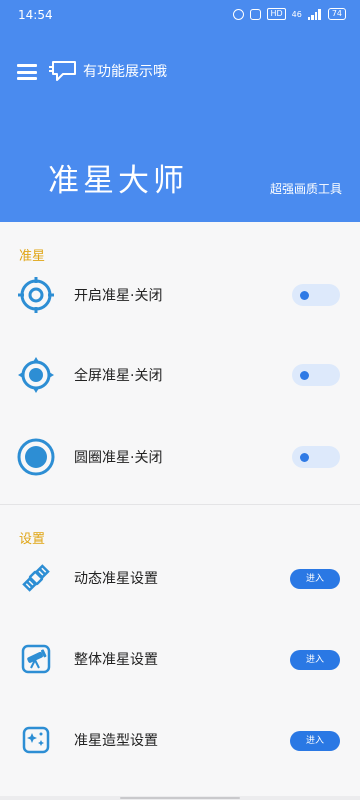 This screenshot has height=800, width=360. I want to click on page-subtitle: 超强画质工具, so click(305, 189).